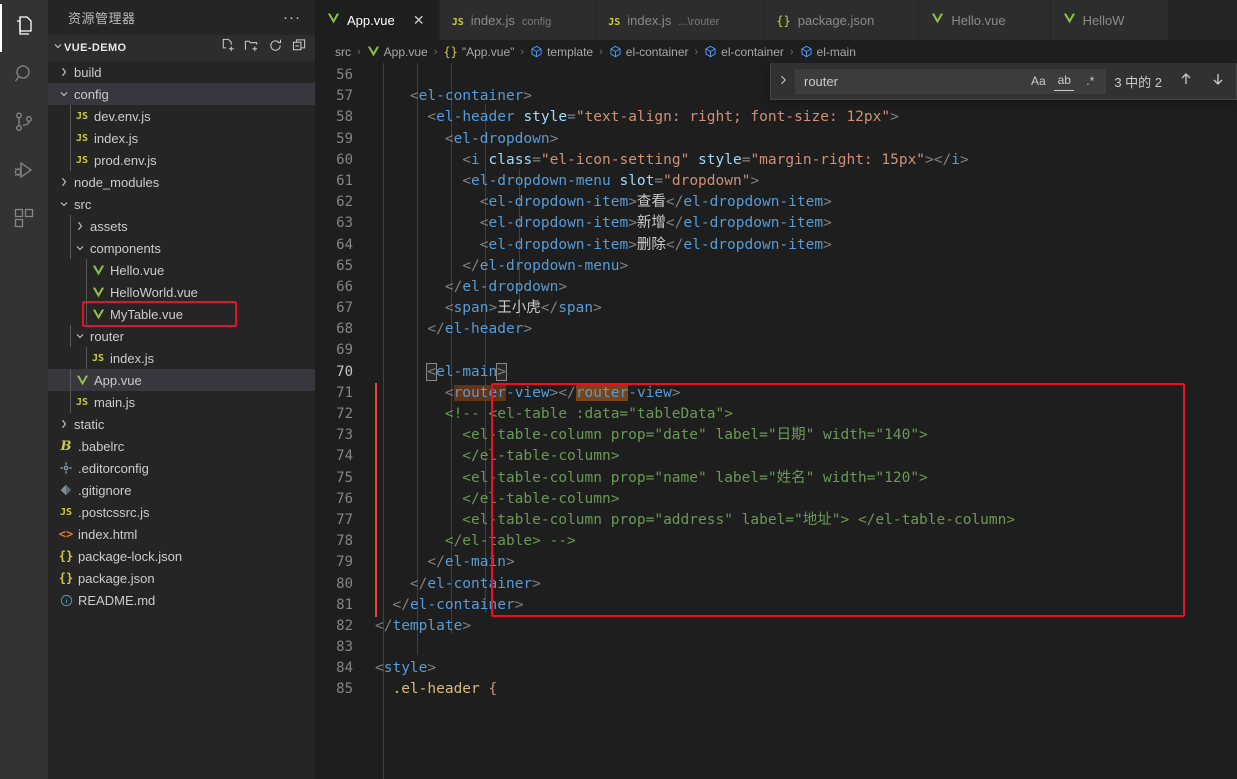 The width and height of the screenshot is (1237, 779). What do you see at coordinates (806, 562) in the screenshot?
I see `code-line: </el-main>` at bounding box center [806, 562].